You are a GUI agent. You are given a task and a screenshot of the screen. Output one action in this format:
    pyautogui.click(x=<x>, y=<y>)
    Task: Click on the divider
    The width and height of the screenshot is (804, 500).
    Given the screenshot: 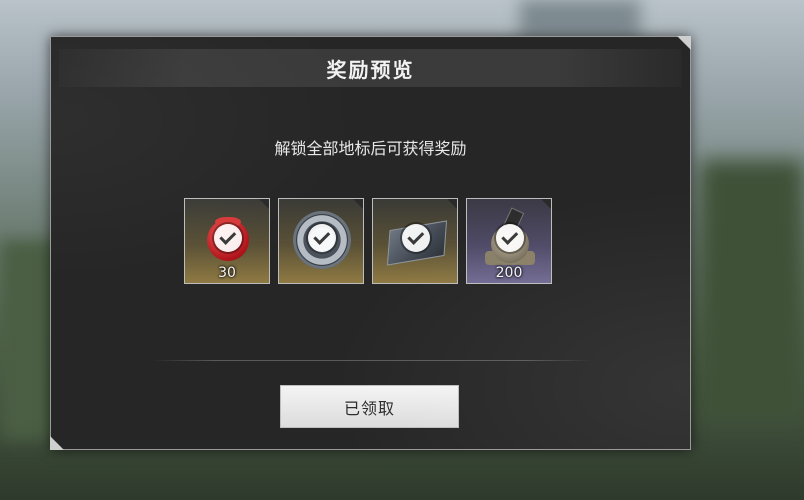 What is the action you would take?
    pyautogui.click(x=371, y=360)
    